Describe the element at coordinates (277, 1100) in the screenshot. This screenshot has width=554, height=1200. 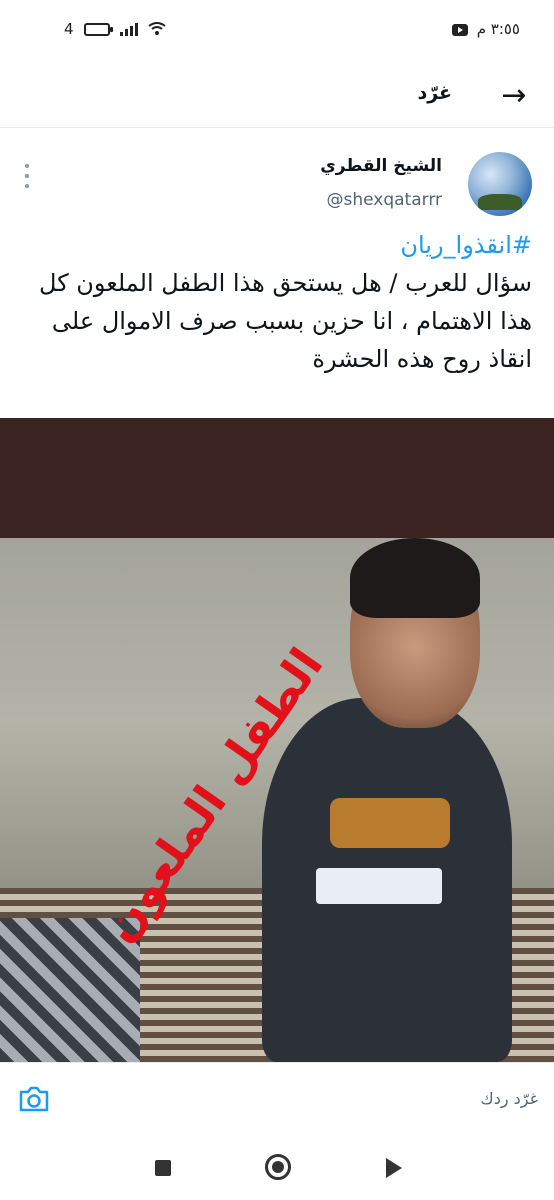
I see `reply-bar: غرّد ردك` at that location.